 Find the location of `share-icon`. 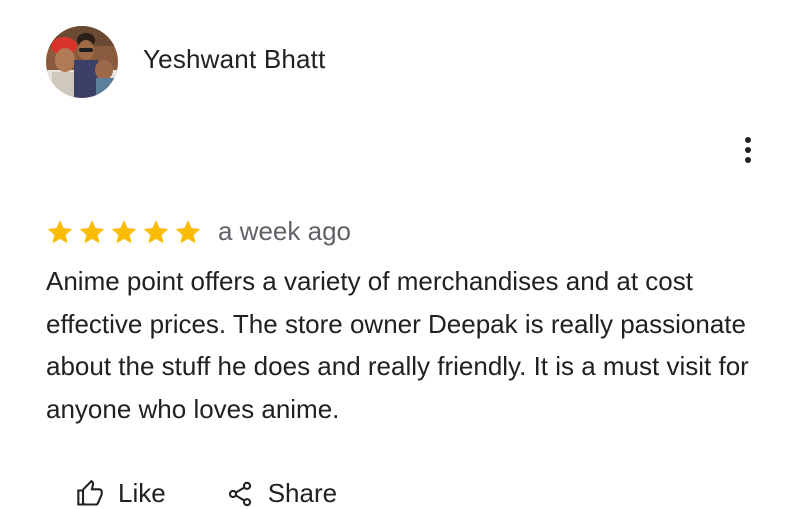

share-icon is located at coordinates (239, 493).